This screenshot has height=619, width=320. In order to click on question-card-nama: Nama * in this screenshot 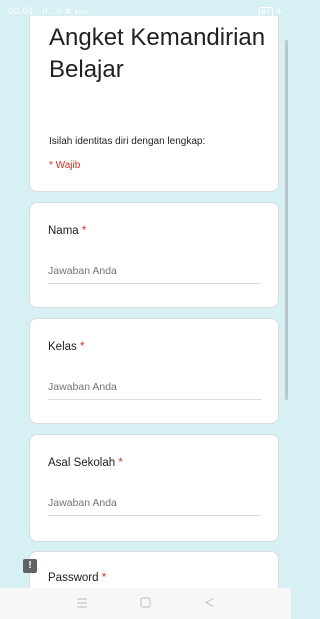, I will do `click(154, 255)`.